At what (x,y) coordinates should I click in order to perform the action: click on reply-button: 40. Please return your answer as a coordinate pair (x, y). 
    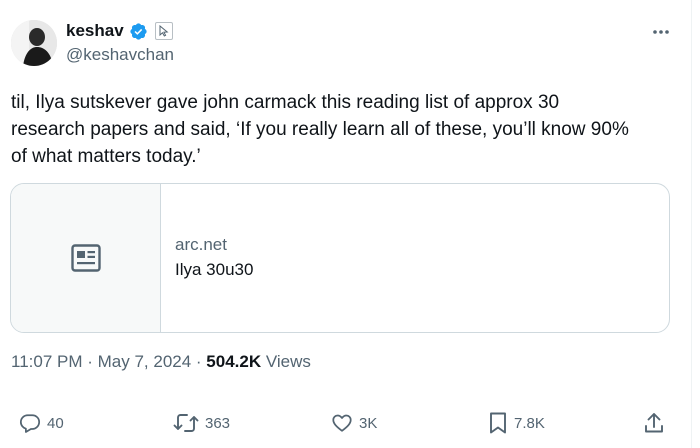
    Looking at the image, I should click on (41, 423).